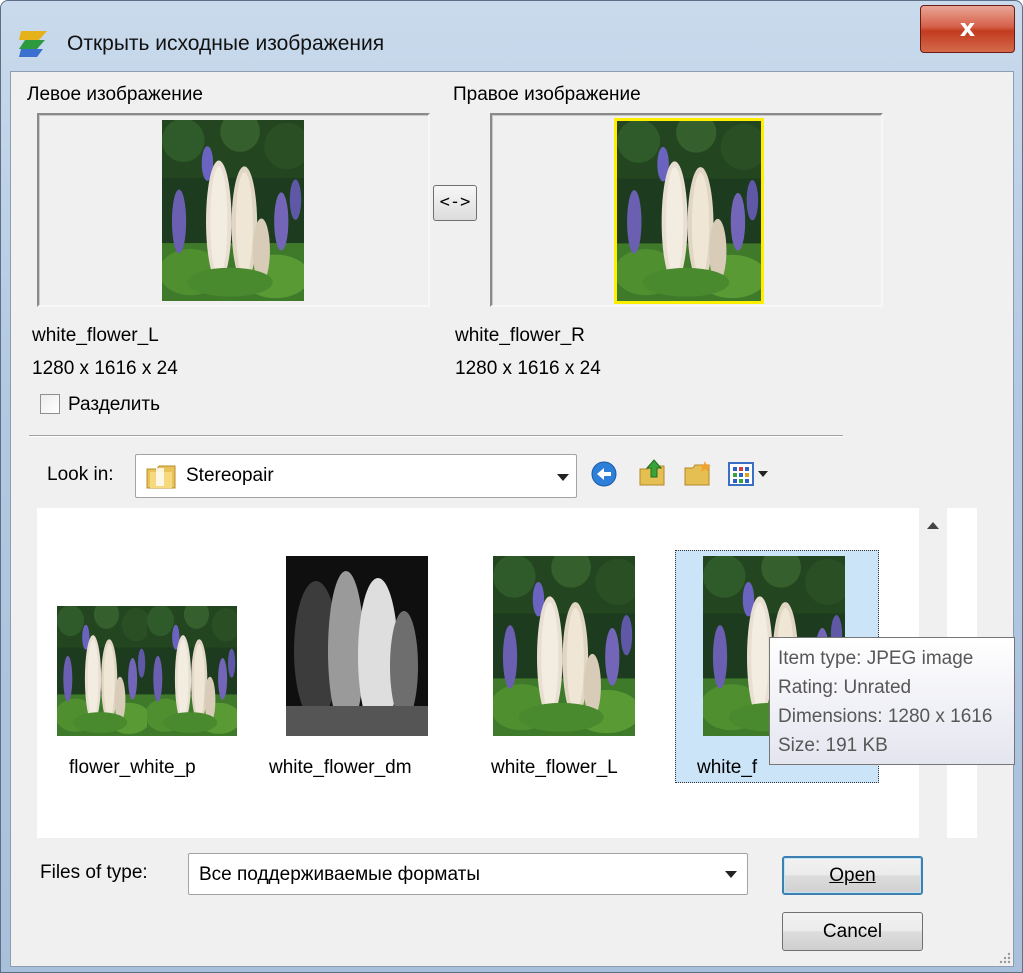  I want to click on files-of-type-combobox: Все поддерживаемые форматы, so click(468, 874).